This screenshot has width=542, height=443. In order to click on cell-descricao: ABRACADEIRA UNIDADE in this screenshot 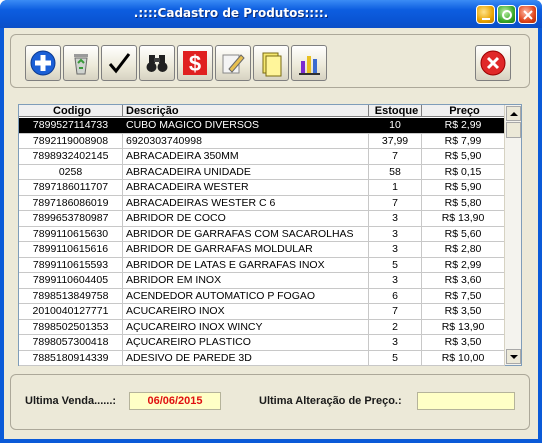, I will do `click(246, 171)`.